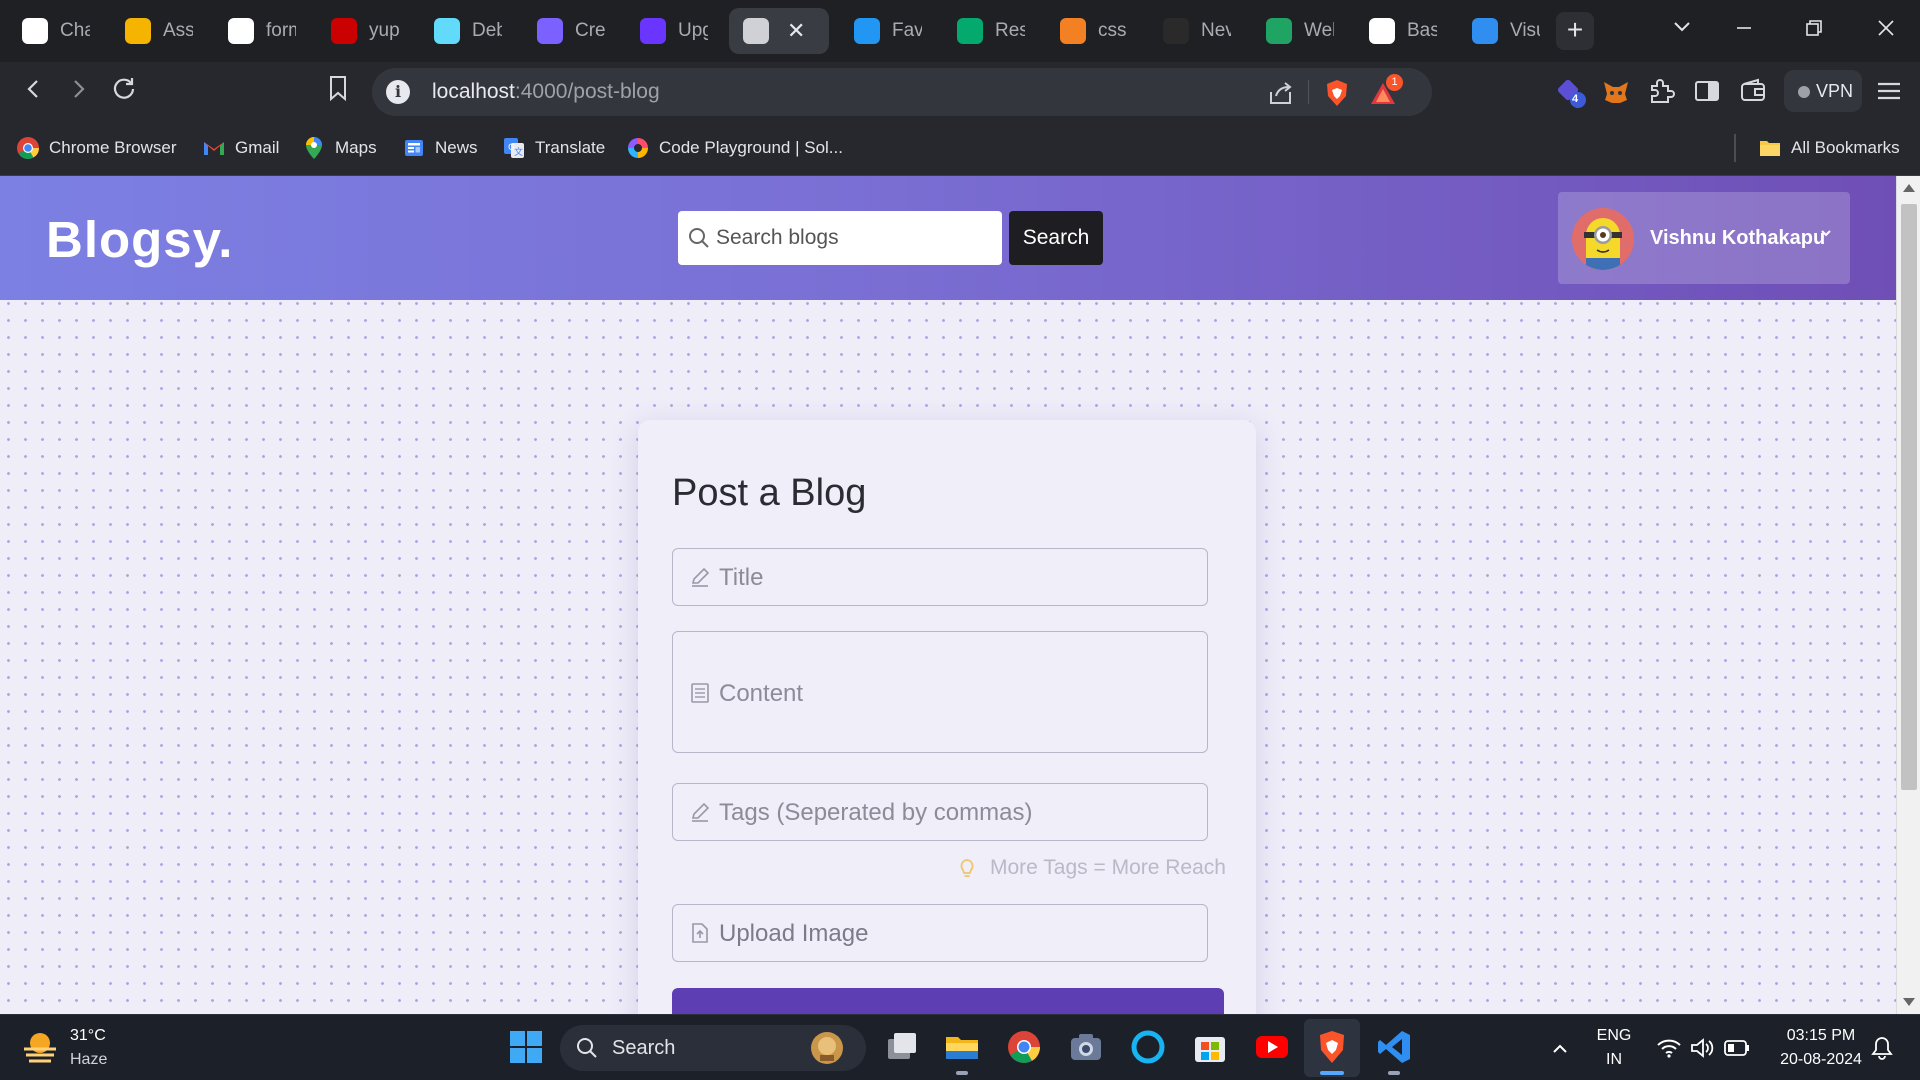 This screenshot has width=1920, height=1080. Describe the element at coordinates (1560, 1049) in the screenshot. I see `chevron-up-icon` at that location.